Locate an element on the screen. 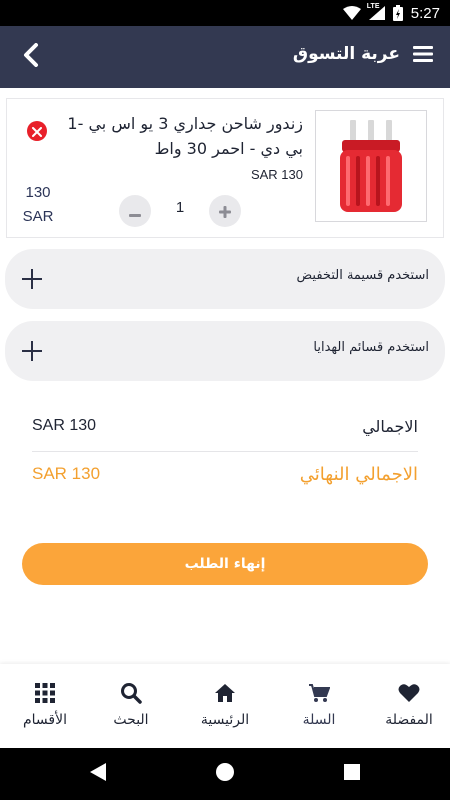 The image size is (450, 800). bottom-nav: الأقسام البحث الرئيسية السلة المفضلة is located at coordinates (225, 706).